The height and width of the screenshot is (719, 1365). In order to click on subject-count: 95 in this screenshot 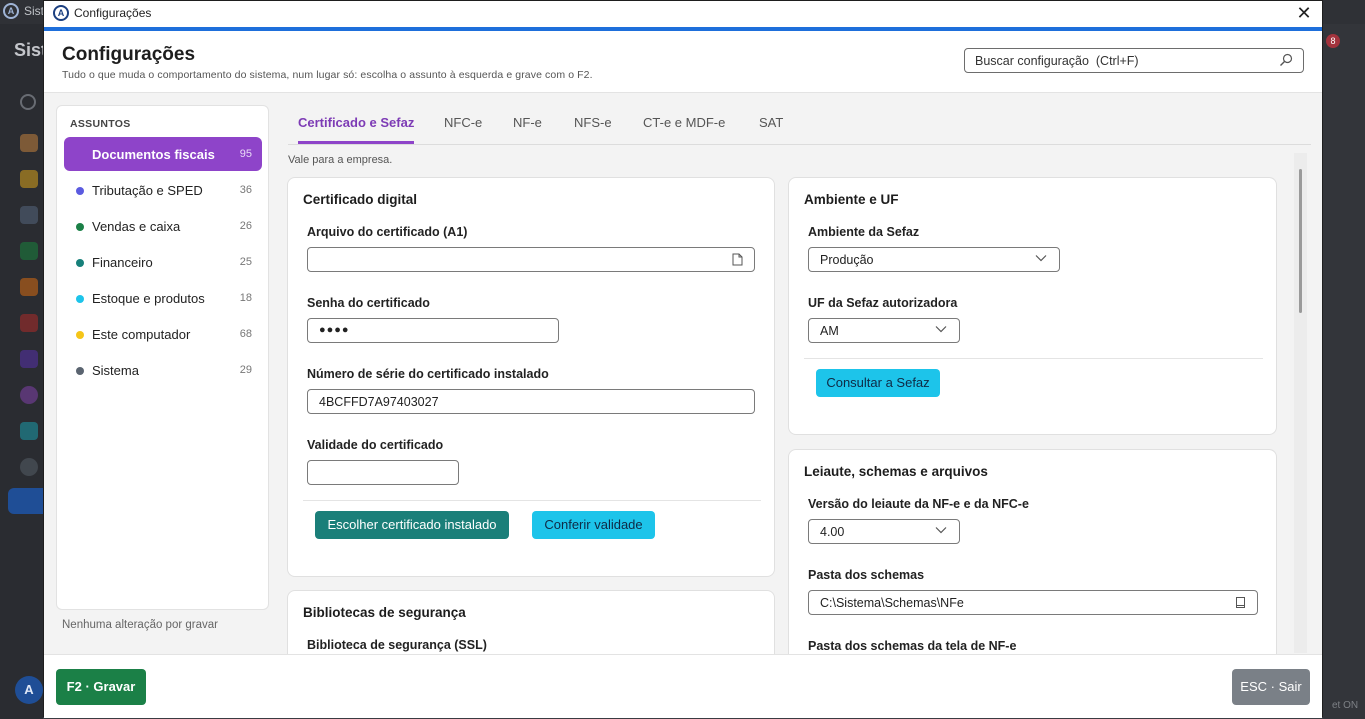, I will do `click(245, 154)`.